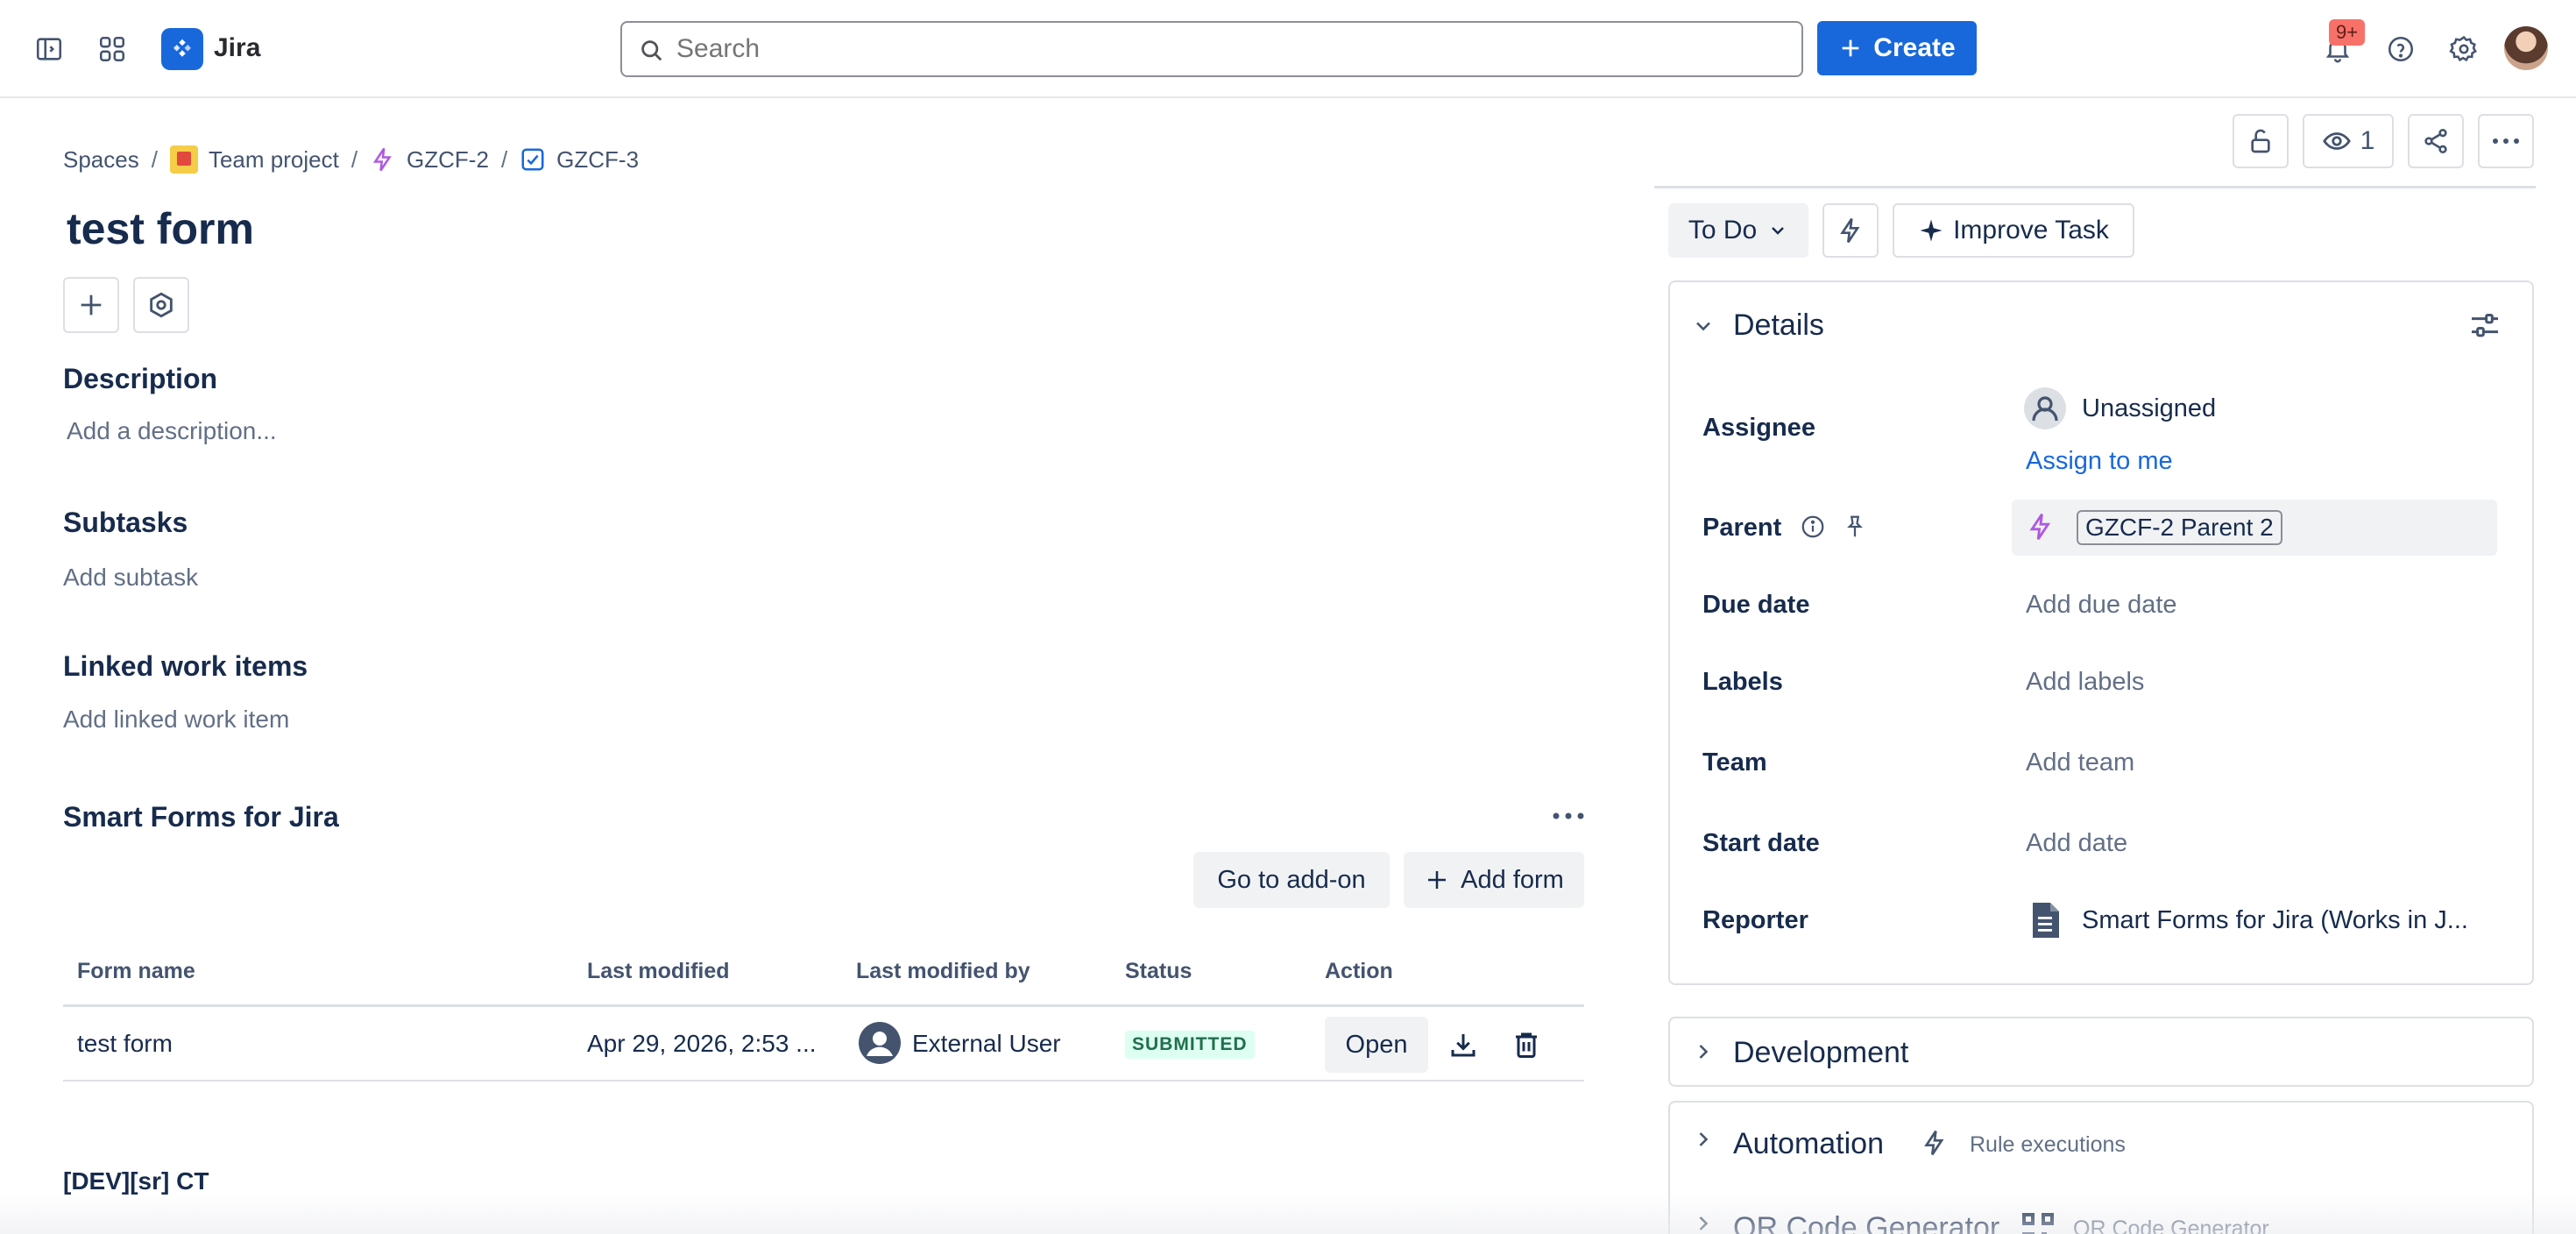 The height and width of the screenshot is (1234, 2576). Describe the element at coordinates (1808, 1143) in the screenshot. I see `automation-heading: Automation` at that location.